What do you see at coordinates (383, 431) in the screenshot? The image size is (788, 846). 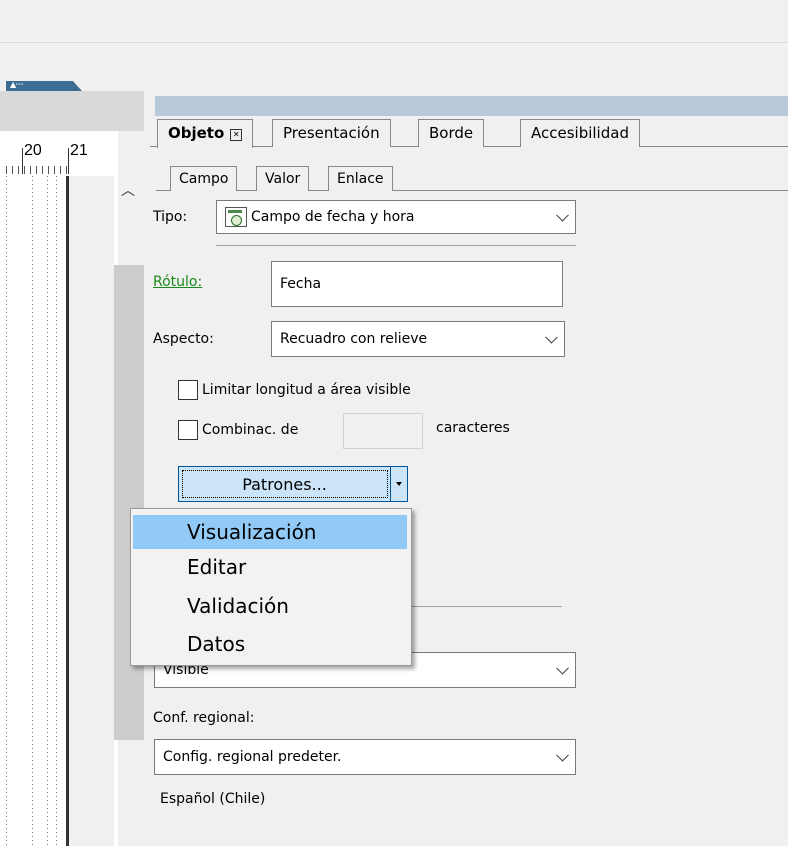 I see `combinac-count-input` at bounding box center [383, 431].